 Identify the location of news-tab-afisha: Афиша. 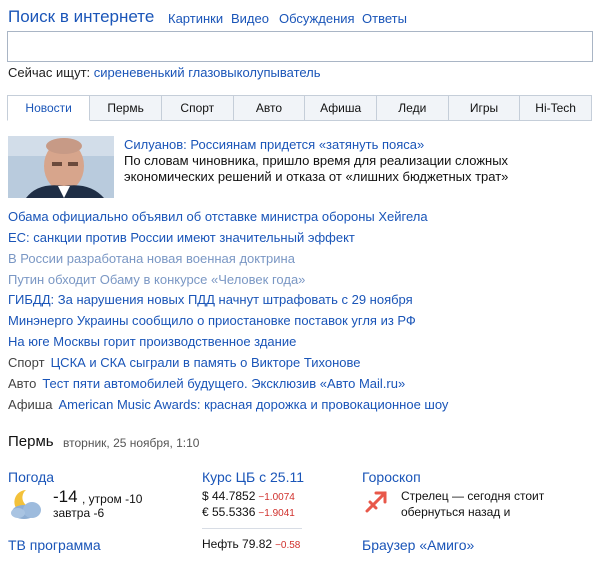
(341, 108).